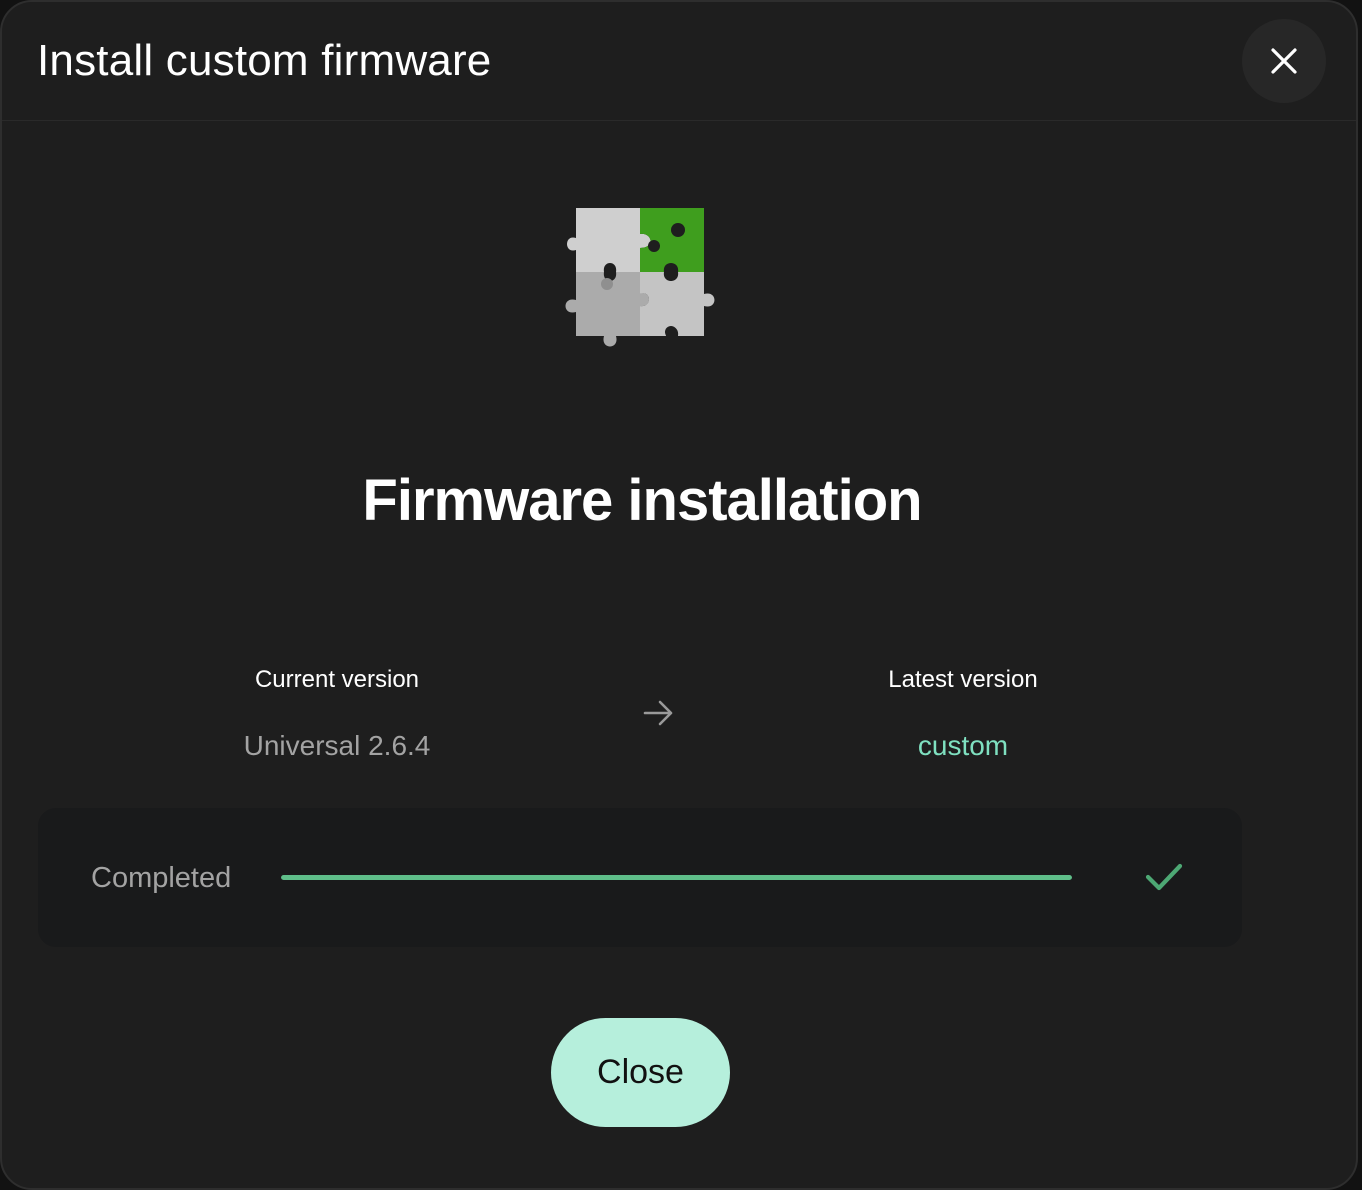  Describe the element at coordinates (337, 745) in the screenshot. I see `current-version-value: Universal 2.6.4` at that location.